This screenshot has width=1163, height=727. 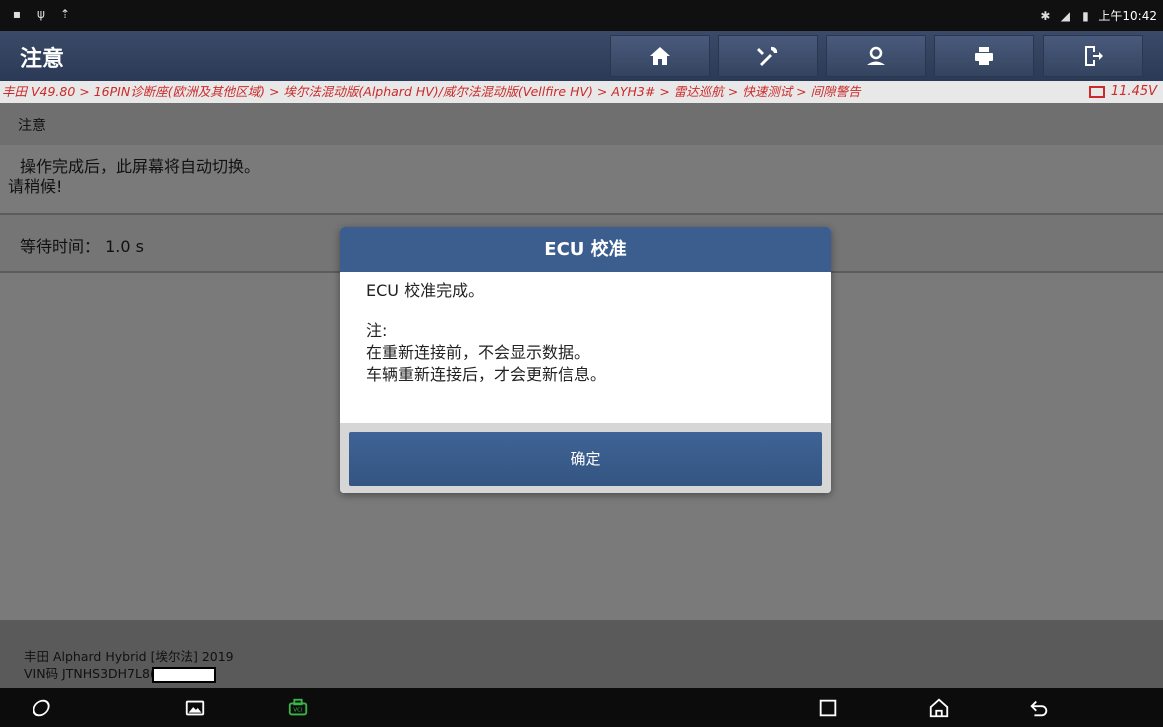 I want to click on voltage-value: 11.45V, so click(x=1133, y=91).